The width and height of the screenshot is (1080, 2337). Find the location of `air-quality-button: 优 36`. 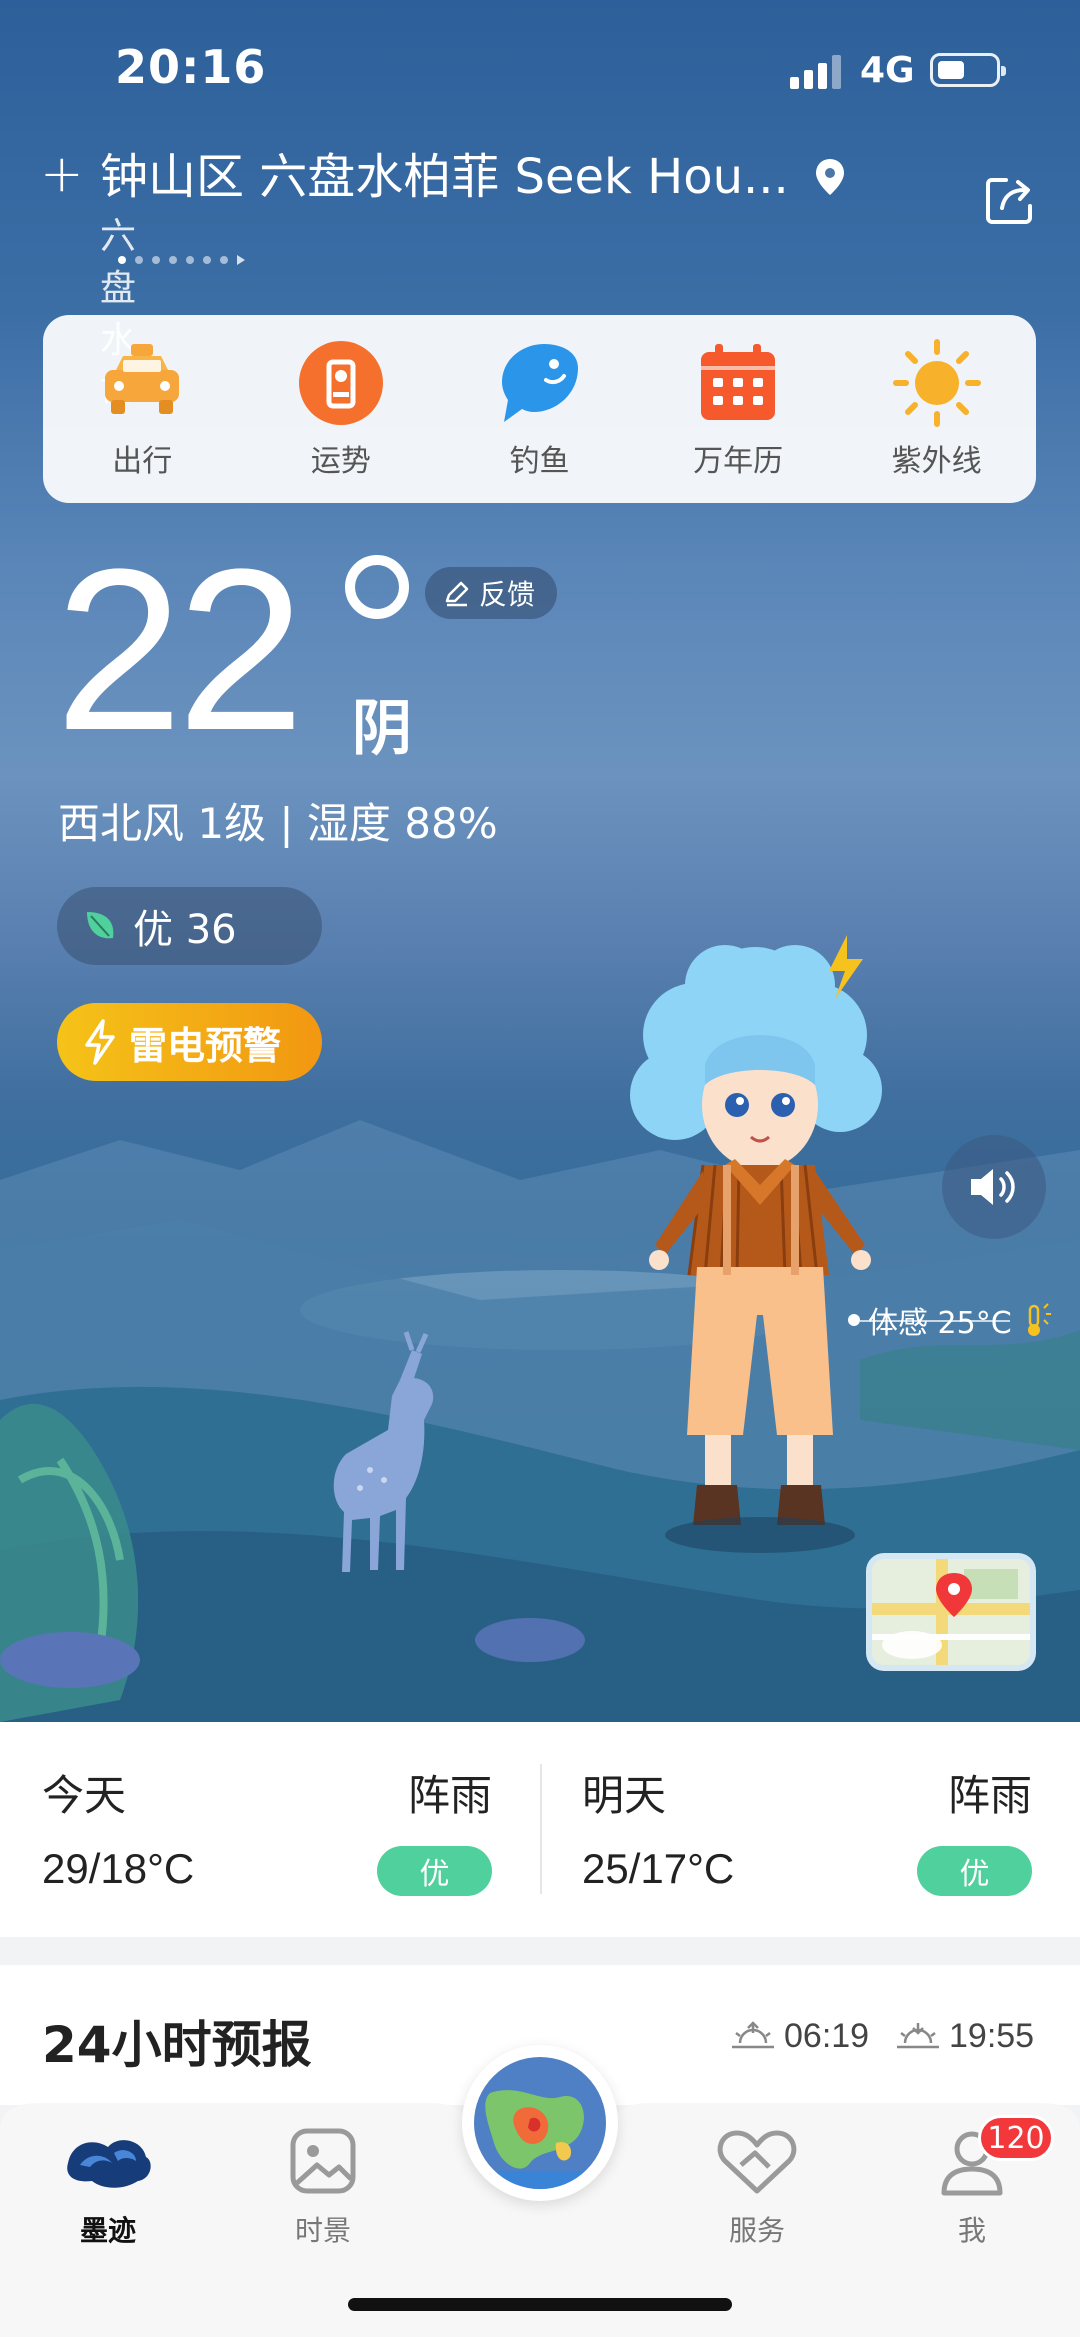

air-quality-button: 优 36 is located at coordinates (189, 926).